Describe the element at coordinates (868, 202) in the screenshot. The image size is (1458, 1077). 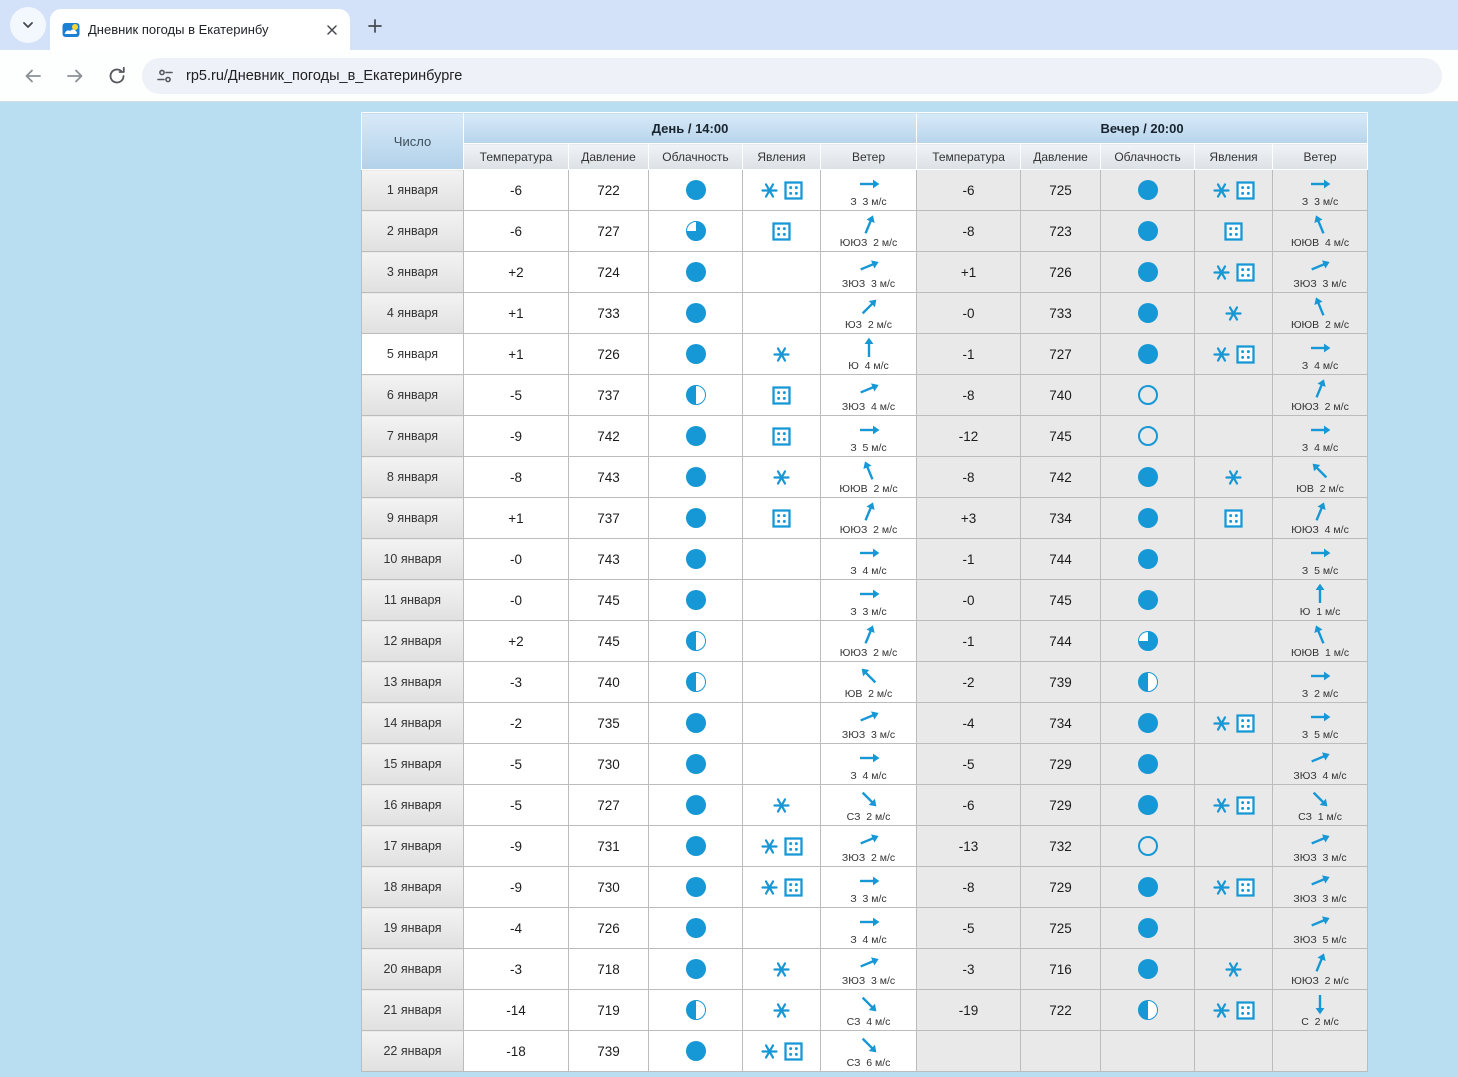
I see `wind-label: З 3 м/с` at that location.